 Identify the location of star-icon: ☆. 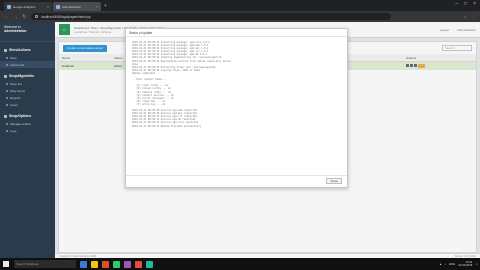
(465, 16).